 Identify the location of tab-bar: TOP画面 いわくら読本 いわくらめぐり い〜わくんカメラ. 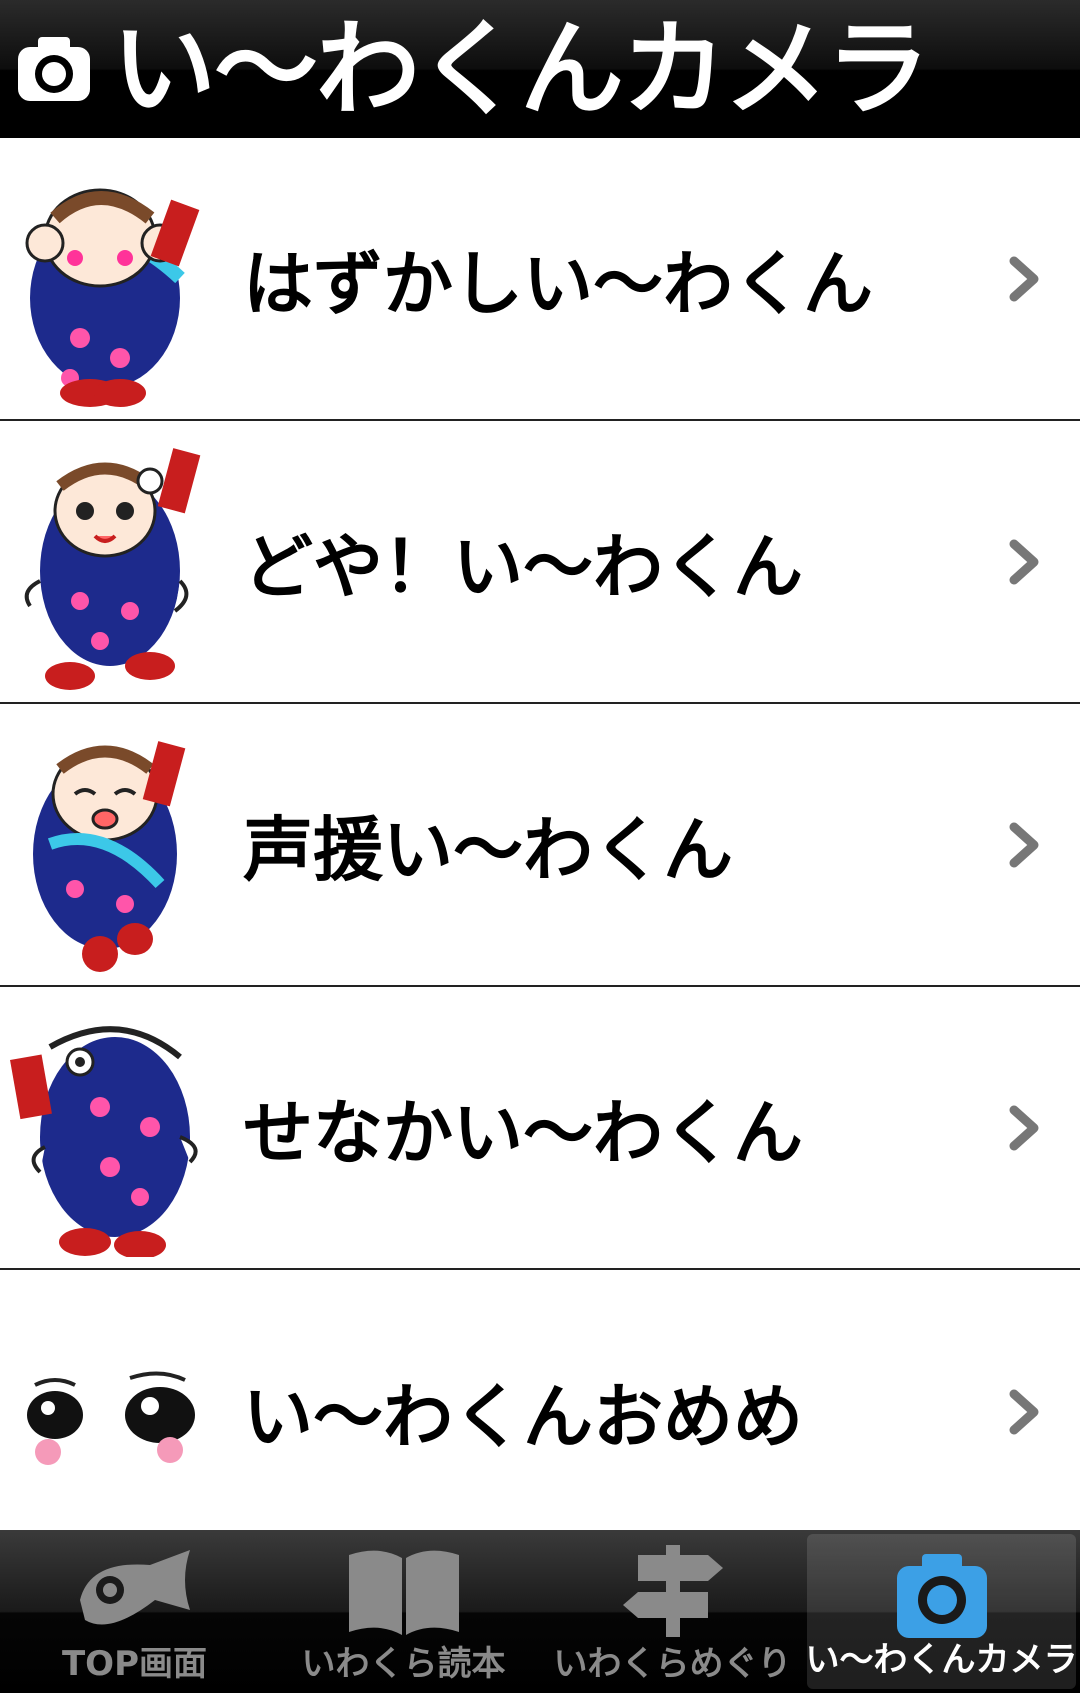
(540, 1611).